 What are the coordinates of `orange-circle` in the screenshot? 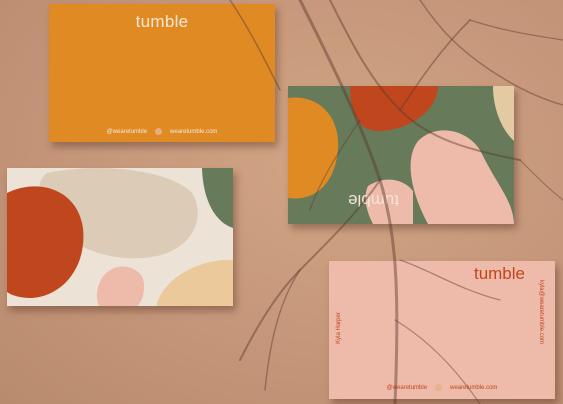 It's located at (313, 148).